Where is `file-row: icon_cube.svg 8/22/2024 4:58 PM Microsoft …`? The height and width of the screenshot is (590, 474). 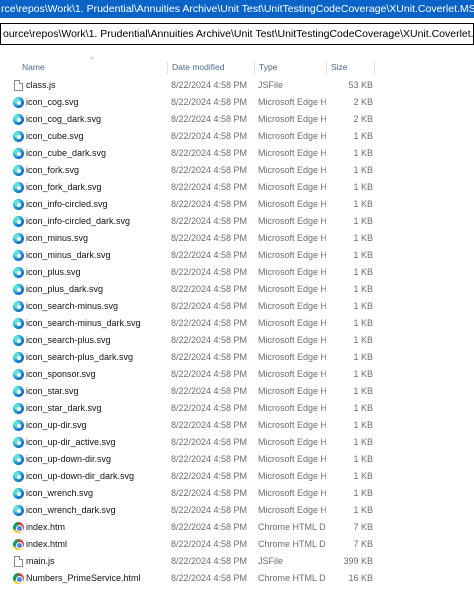 file-row: icon_cube.svg 8/22/2024 4:58 PM Microsoft … is located at coordinates (237, 136).